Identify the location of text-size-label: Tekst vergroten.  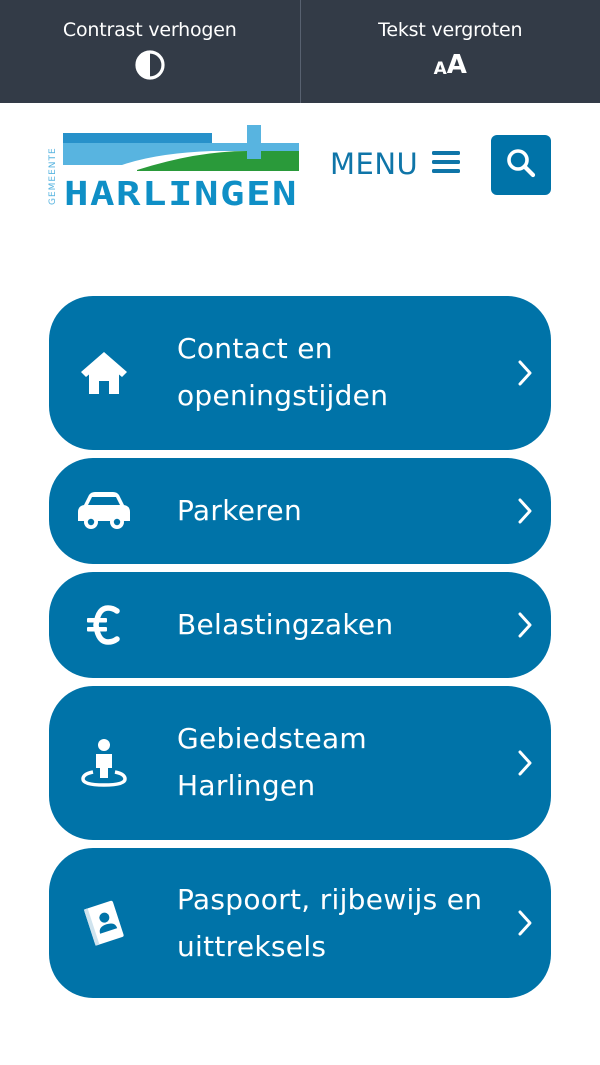
(450, 30).